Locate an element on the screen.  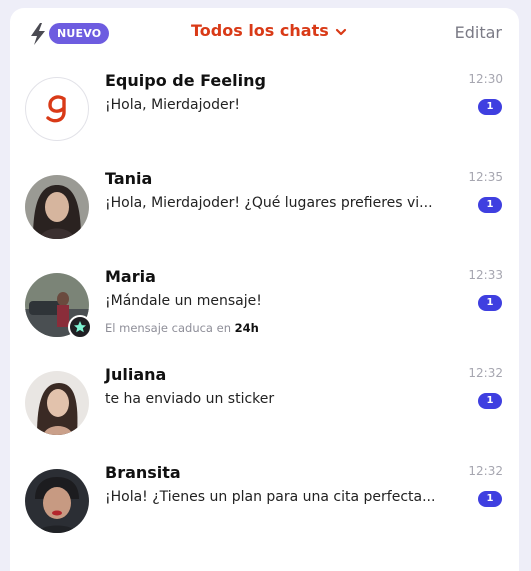
expiry-prefix: El mensaje caduca en is located at coordinates (168, 328).